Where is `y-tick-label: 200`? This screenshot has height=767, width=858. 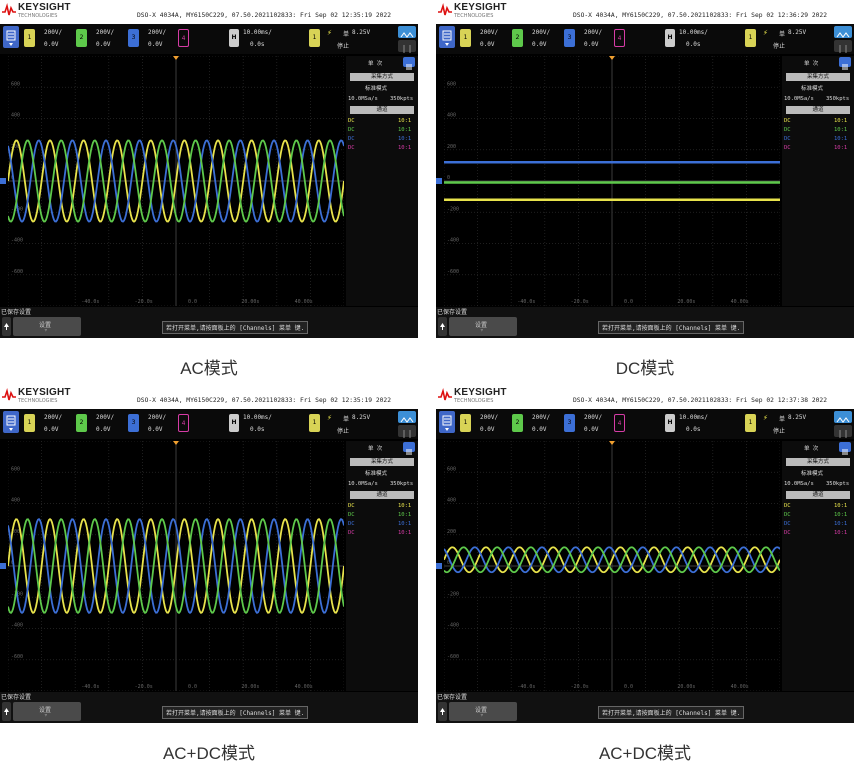 y-tick-label: 200 is located at coordinates (451, 532).